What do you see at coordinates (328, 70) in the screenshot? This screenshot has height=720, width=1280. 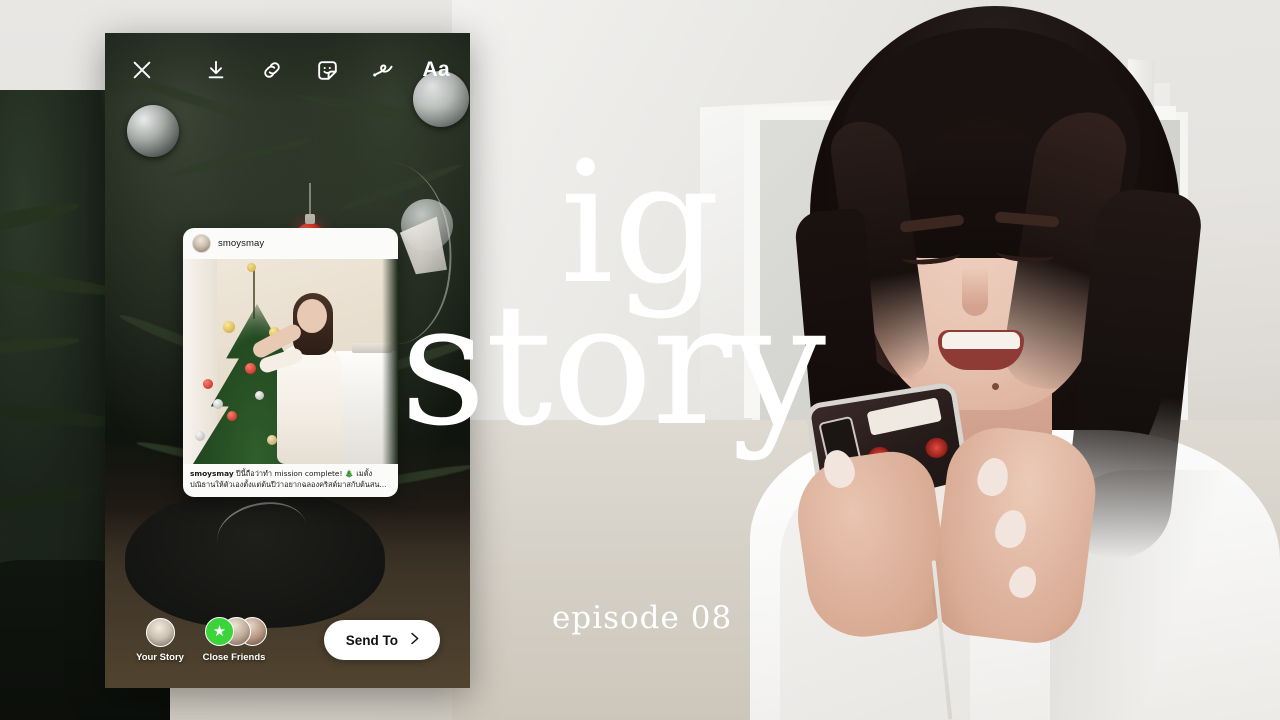 I see `sticker-icon` at bounding box center [328, 70].